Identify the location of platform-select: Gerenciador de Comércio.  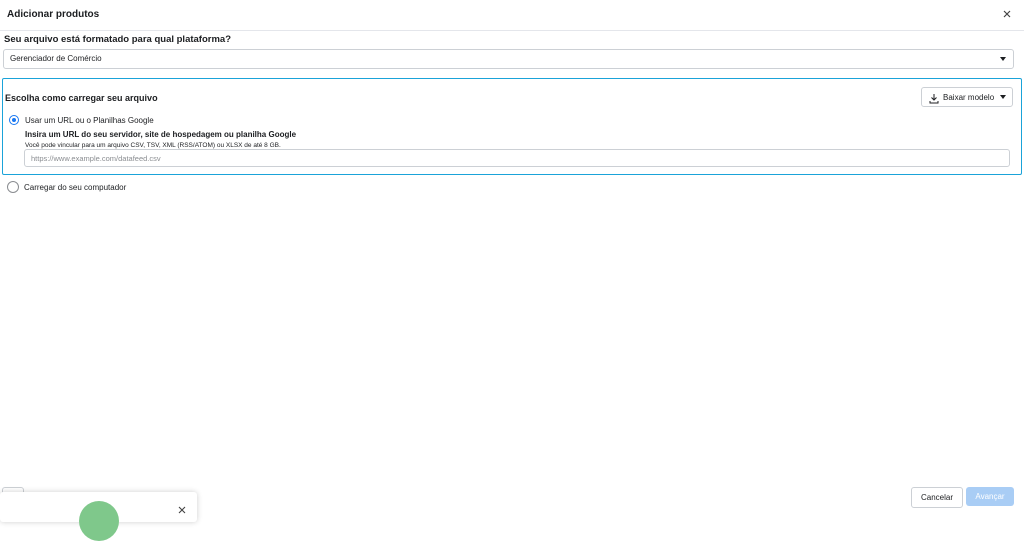
(508, 59).